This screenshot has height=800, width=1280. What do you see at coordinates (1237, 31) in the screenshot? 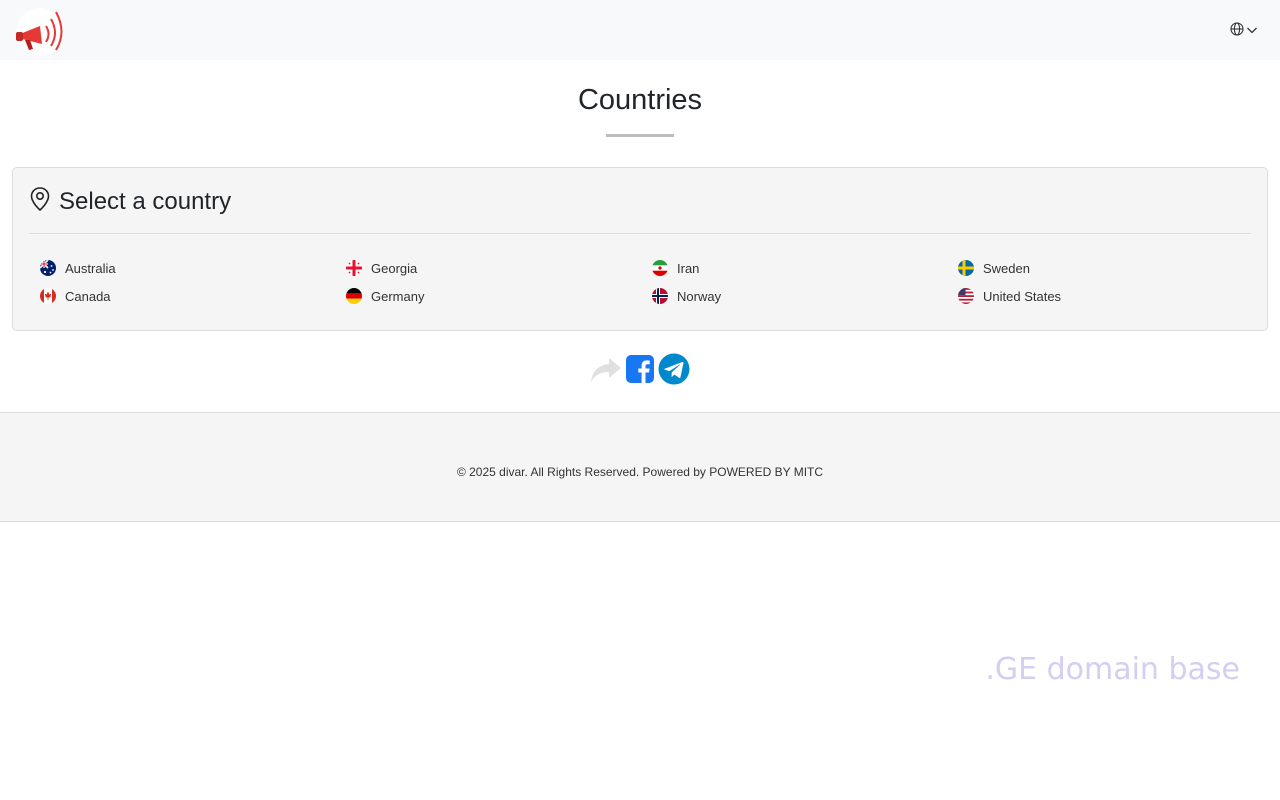
I see `globe-icon` at bounding box center [1237, 31].